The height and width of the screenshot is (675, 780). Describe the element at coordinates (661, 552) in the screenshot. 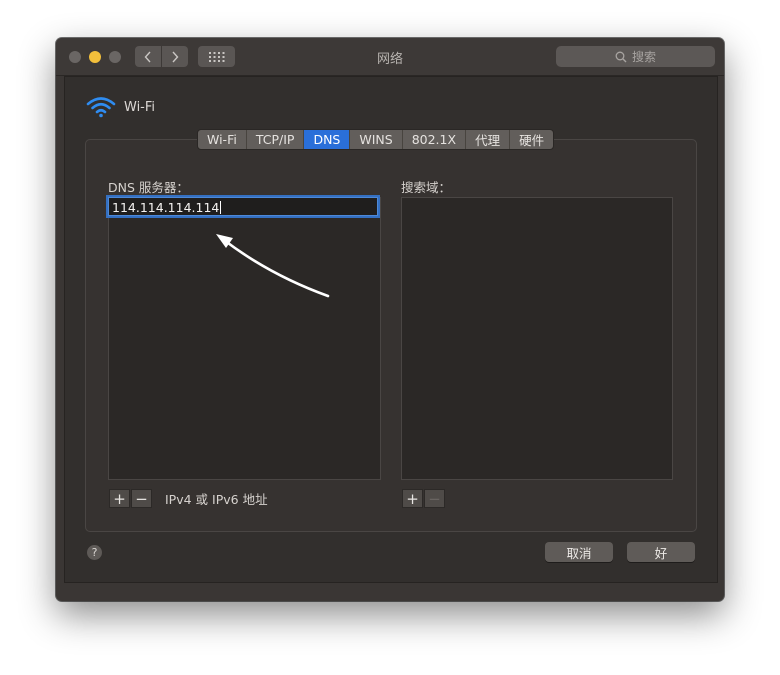

I see `ok-button: 好` at that location.